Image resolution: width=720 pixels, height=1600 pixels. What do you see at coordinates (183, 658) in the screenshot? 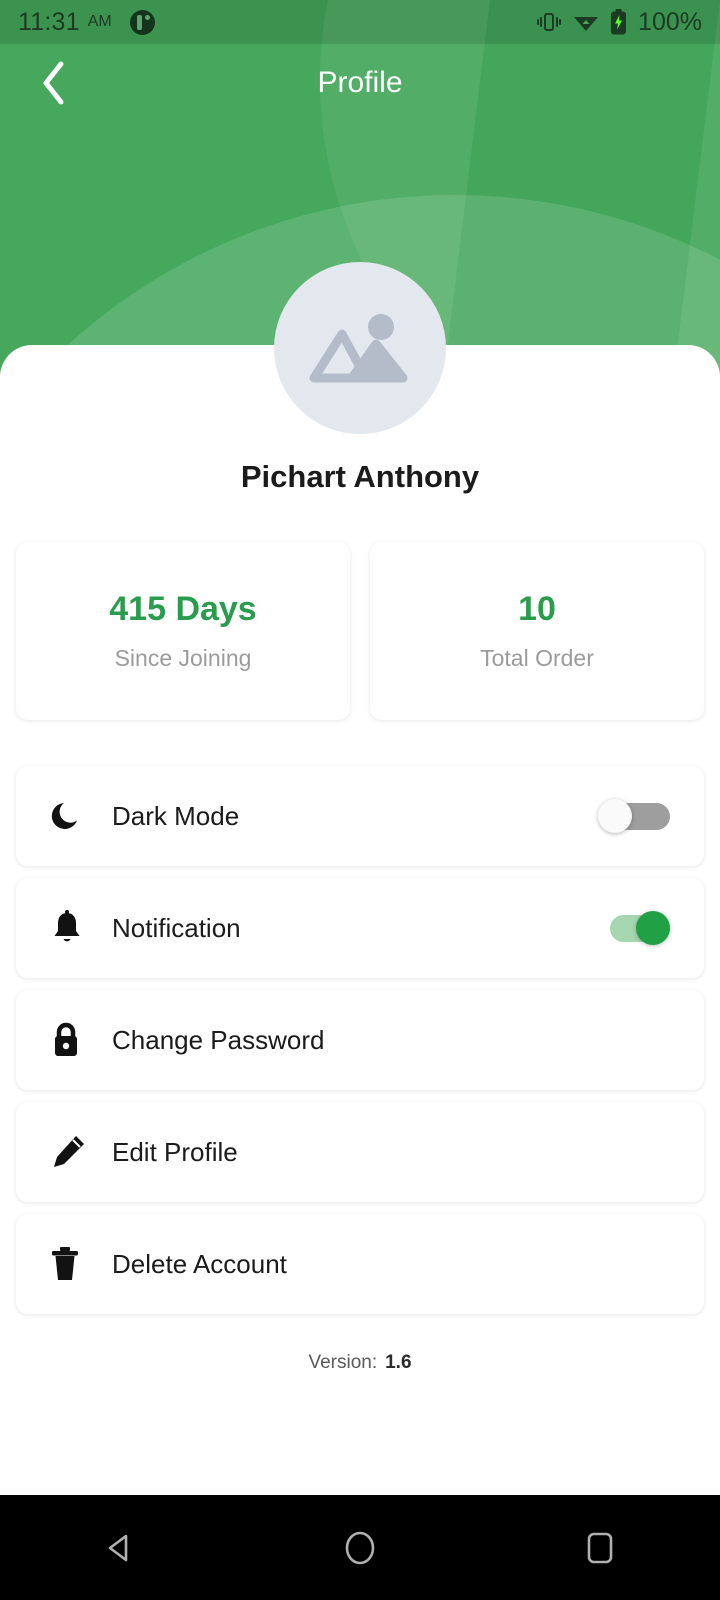
I see `stat-label: Since Joining` at bounding box center [183, 658].